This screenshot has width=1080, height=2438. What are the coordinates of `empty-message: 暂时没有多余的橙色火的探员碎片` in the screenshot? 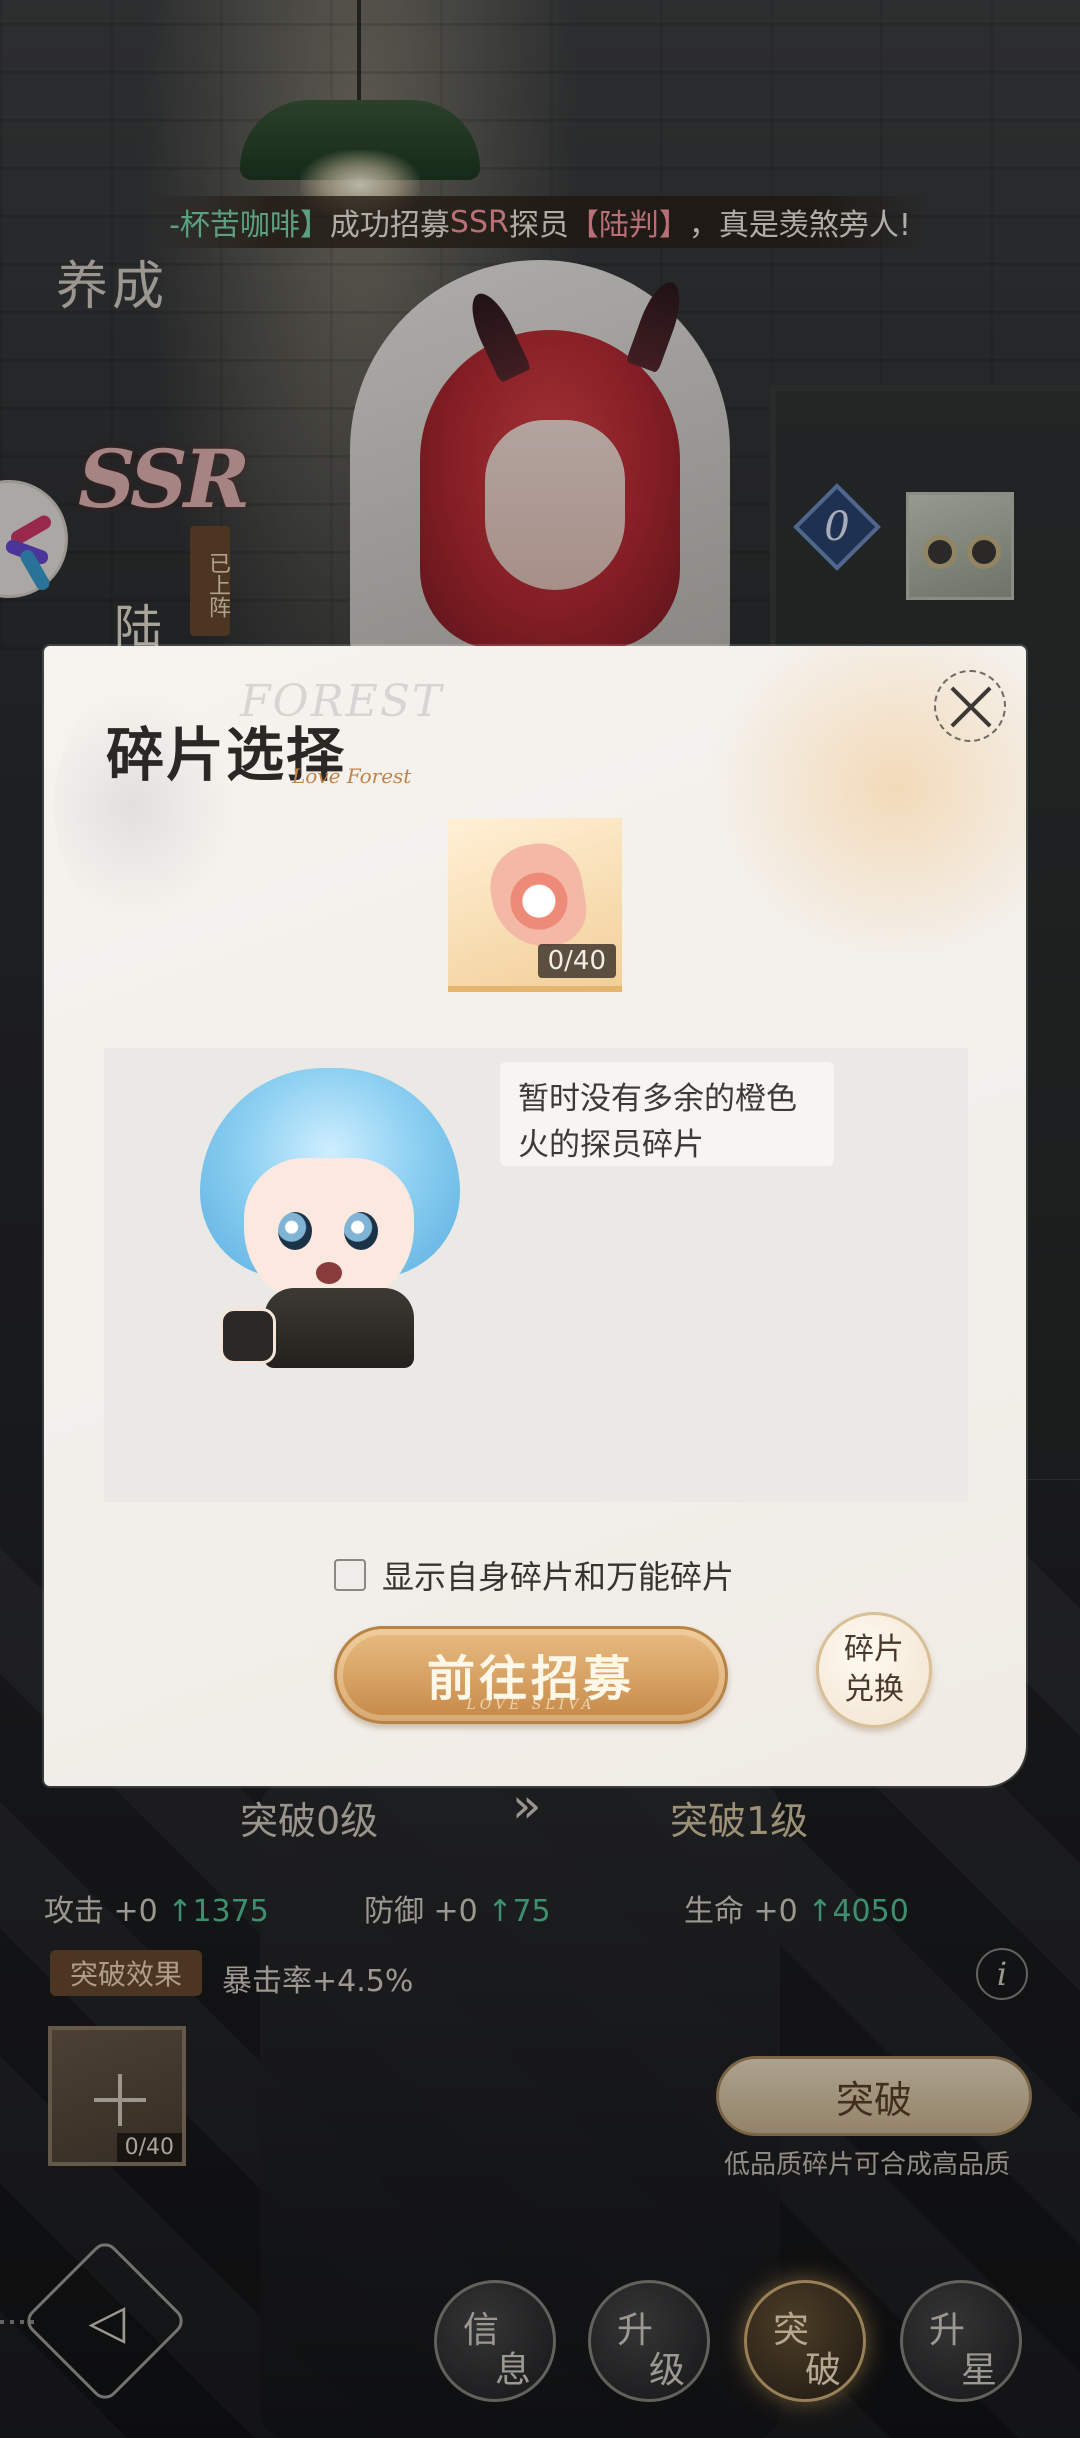 It's located at (667, 1114).